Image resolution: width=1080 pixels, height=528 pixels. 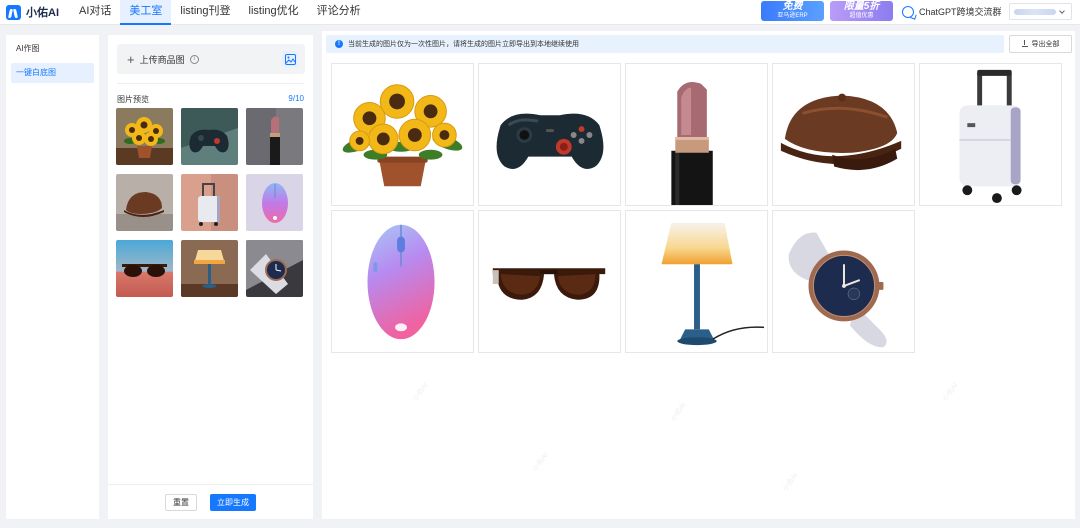 What do you see at coordinates (274, 268) in the screenshot?
I see `thumb-wristwatch` at bounding box center [274, 268].